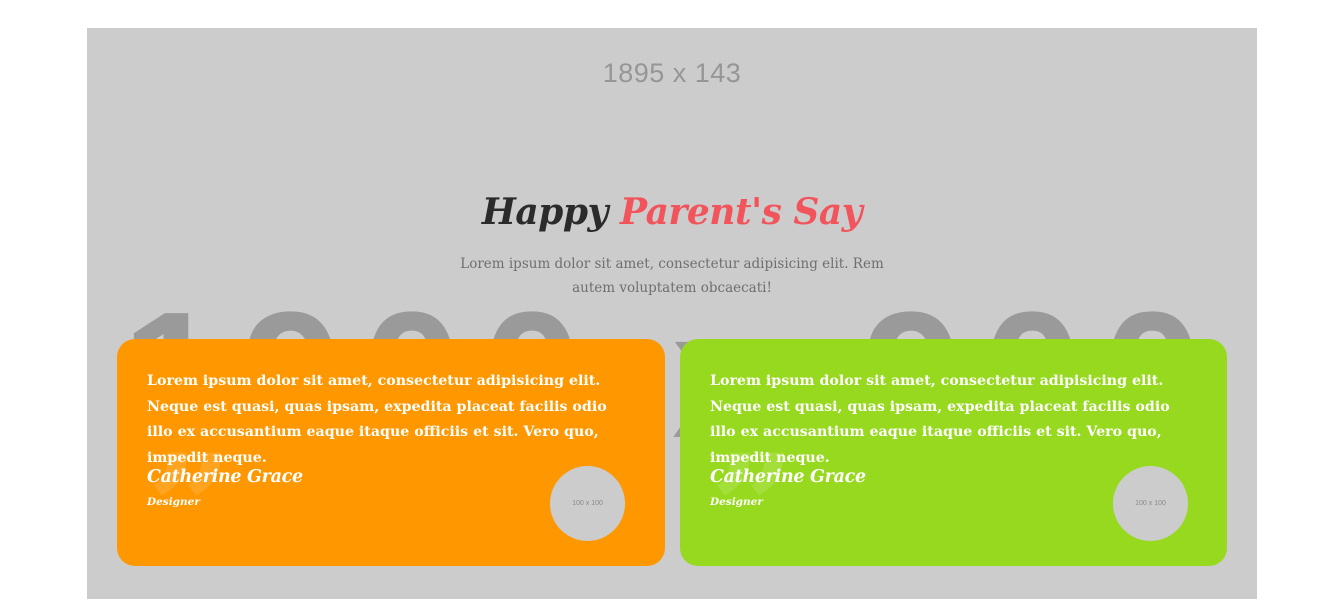 The image size is (1329, 599). I want to click on background-placeholder-label: 1895 x 143, so click(672, 73).